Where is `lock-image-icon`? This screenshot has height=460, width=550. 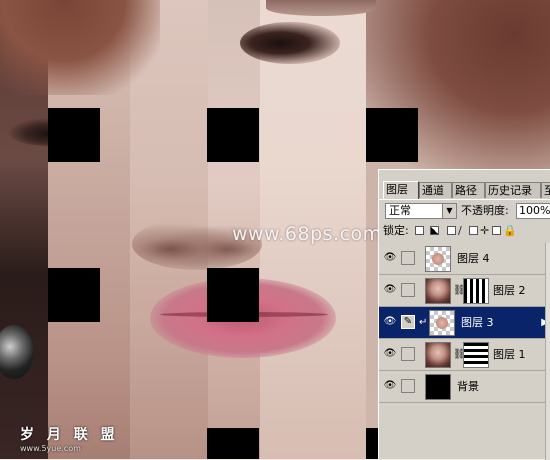
lock-image-icon is located at coordinates (434, 230).